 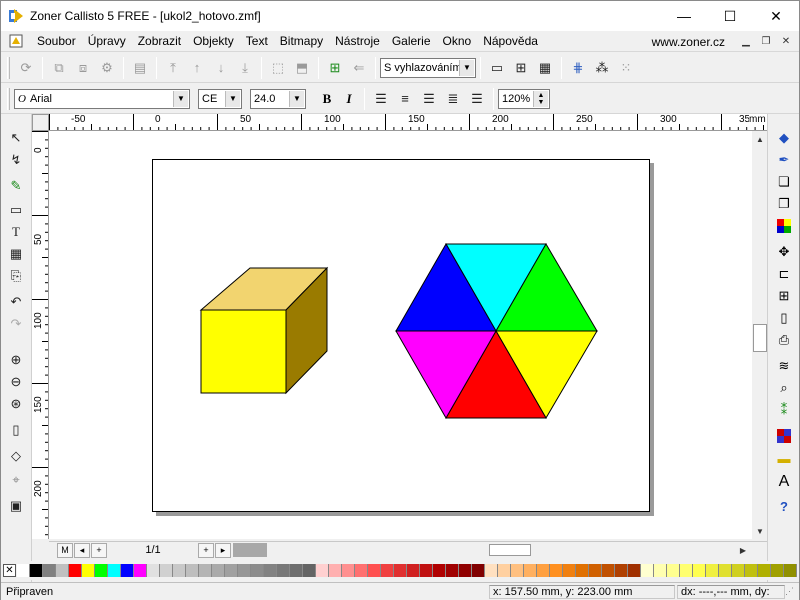 What do you see at coordinates (16, 160) in the screenshot?
I see `node-edit-tool-icon: ↯` at bounding box center [16, 160].